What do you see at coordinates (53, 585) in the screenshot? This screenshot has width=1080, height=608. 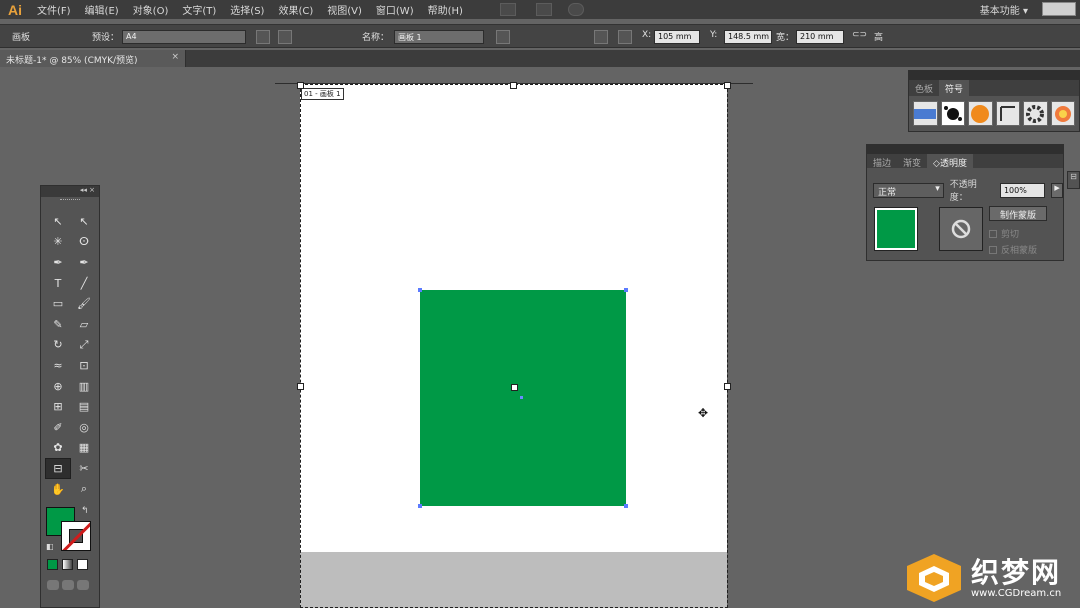 I see `draw-normal-icon` at bounding box center [53, 585].